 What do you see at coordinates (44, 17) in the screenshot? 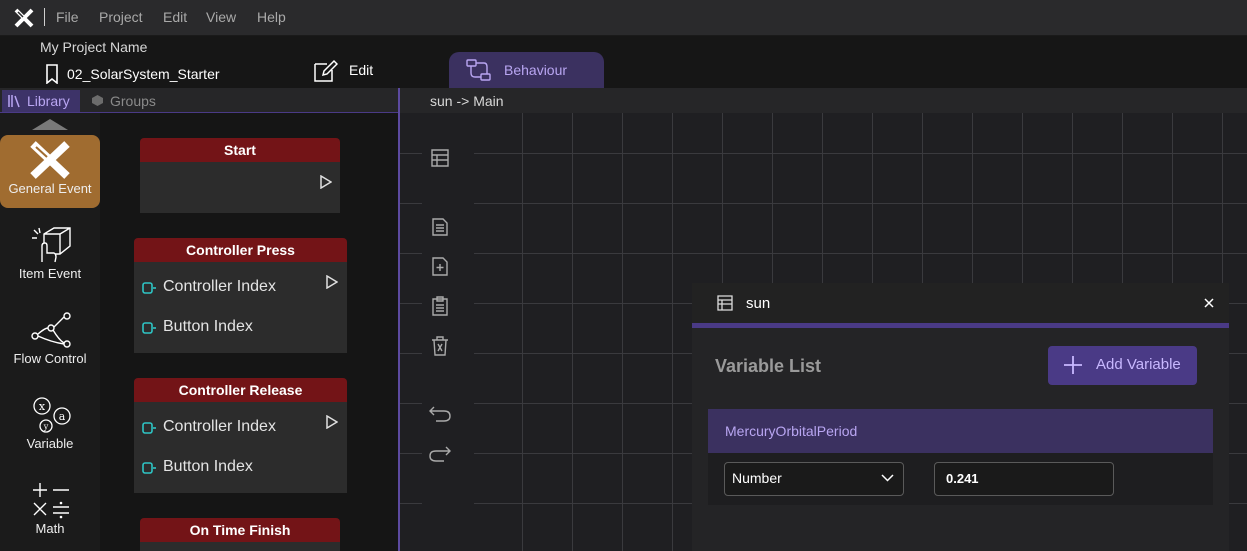
I see `menu-divider` at bounding box center [44, 17].